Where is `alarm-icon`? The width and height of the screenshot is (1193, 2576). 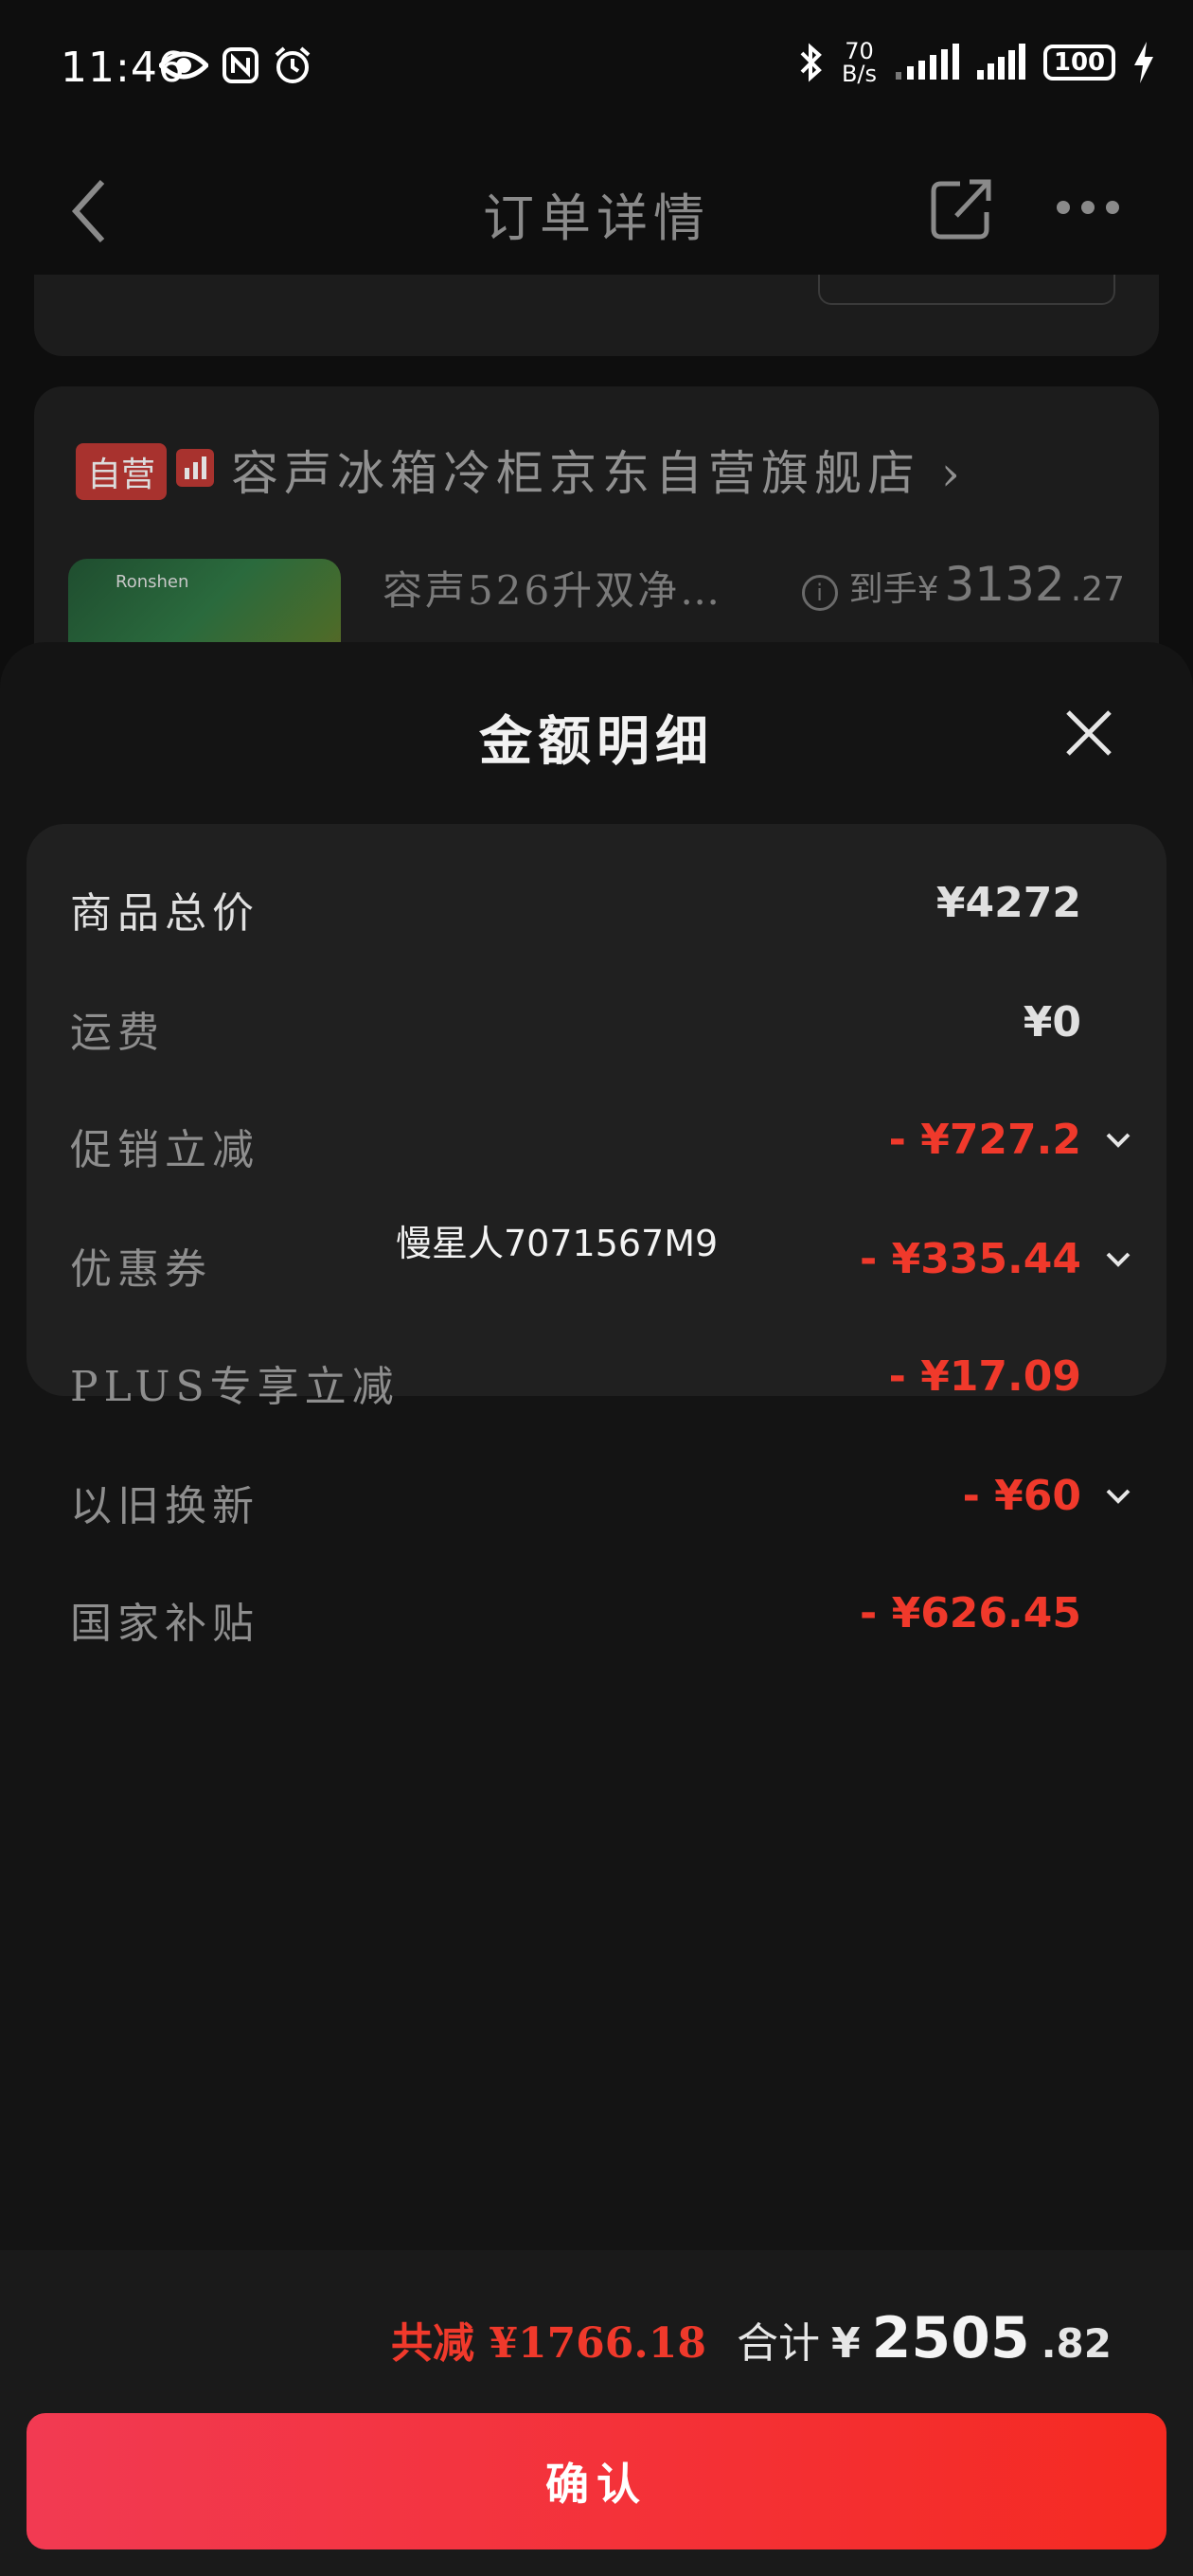 alarm-icon is located at coordinates (293, 64).